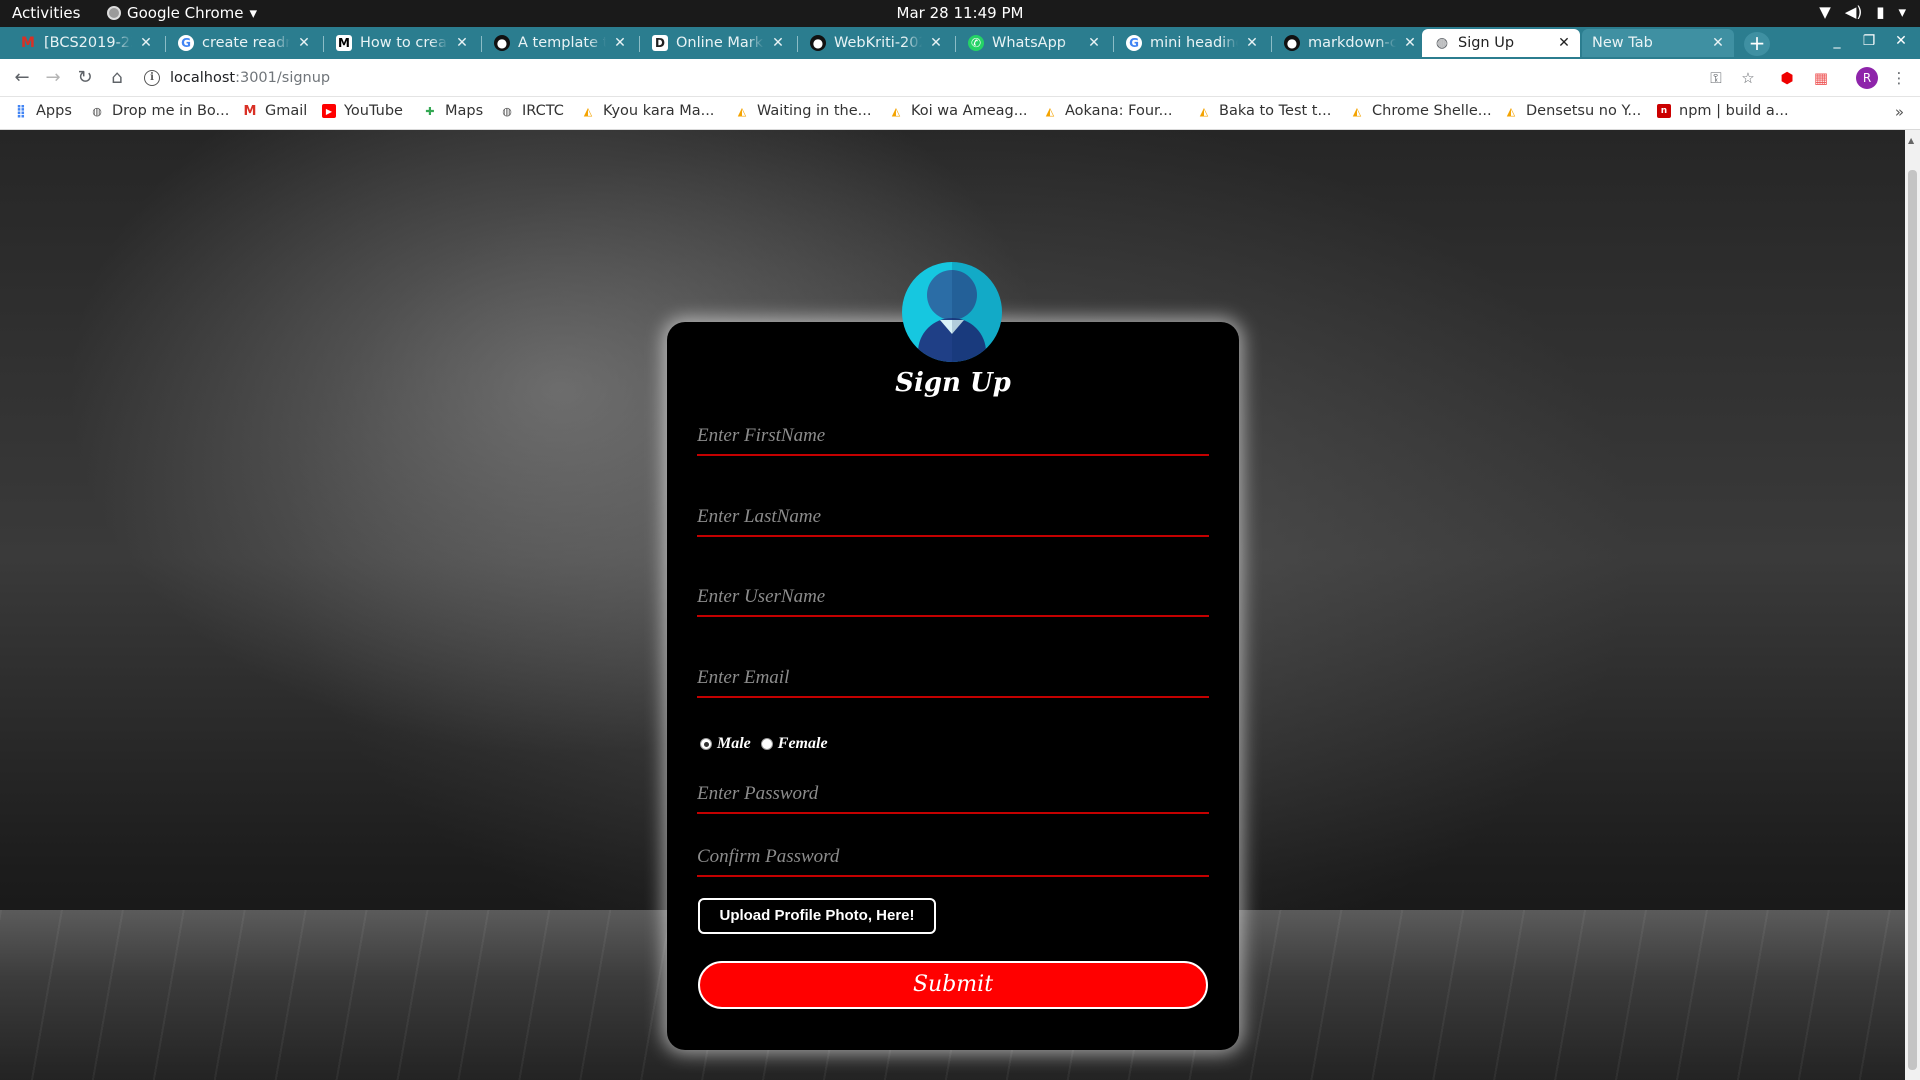 Image resolution: width=1920 pixels, height=1080 pixels. Describe the element at coordinates (1901, 41) in the screenshot. I see `close-window-icon: ✕` at that location.